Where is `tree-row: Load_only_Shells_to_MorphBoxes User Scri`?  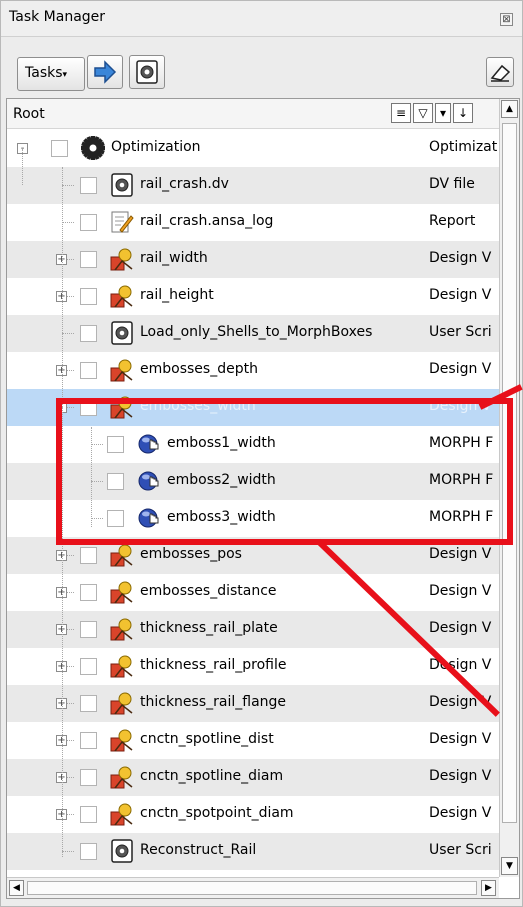
tree-row: Load_only_Shells_to_MorphBoxes User Scri is located at coordinates (253, 333).